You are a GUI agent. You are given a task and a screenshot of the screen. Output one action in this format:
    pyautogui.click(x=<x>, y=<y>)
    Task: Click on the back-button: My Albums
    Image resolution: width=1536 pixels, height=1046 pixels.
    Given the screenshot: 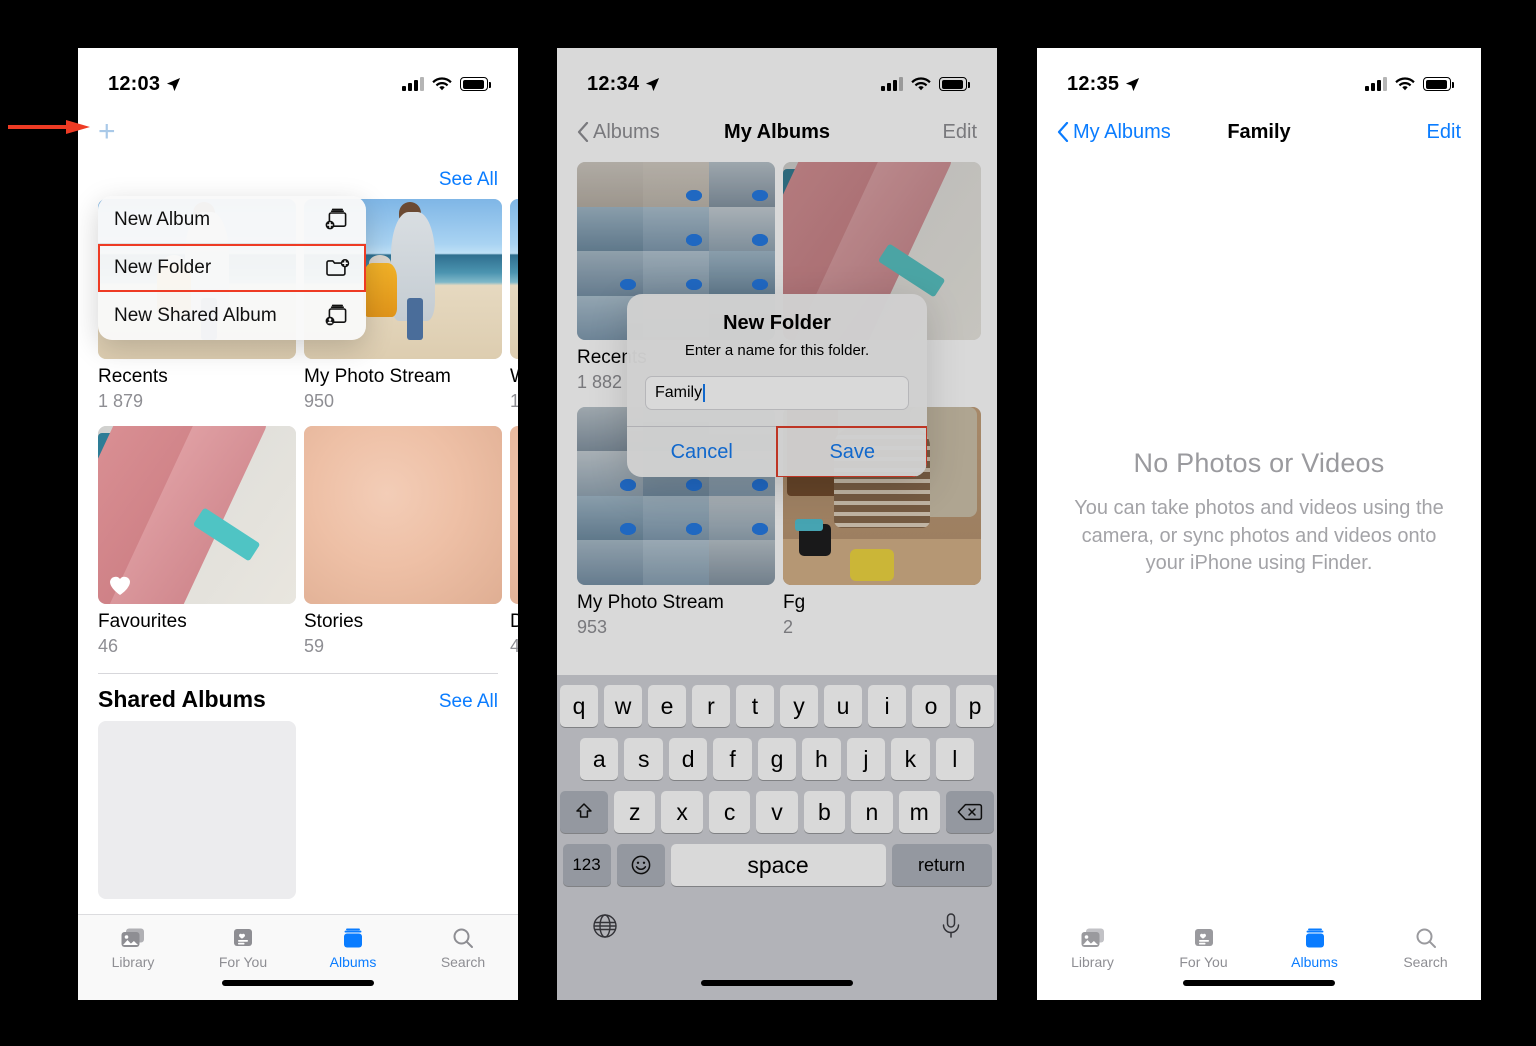 What is the action you would take?
    pyautogui.click(x=1114, y=132)
    